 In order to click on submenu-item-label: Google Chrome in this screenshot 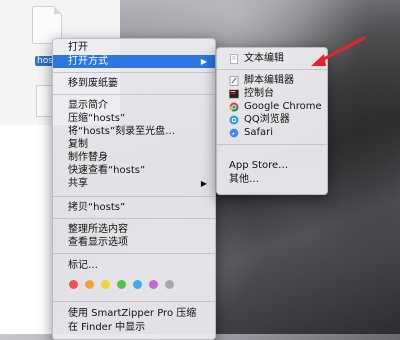, I will do `click(283, 106)`.